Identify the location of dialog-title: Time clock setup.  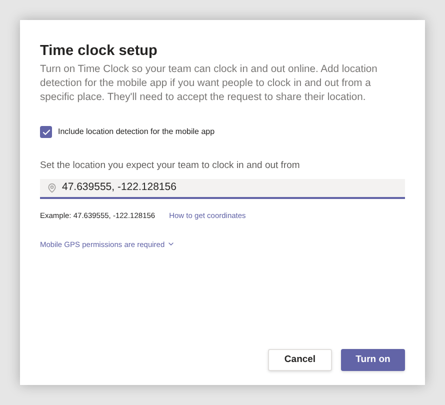
(99, 51).